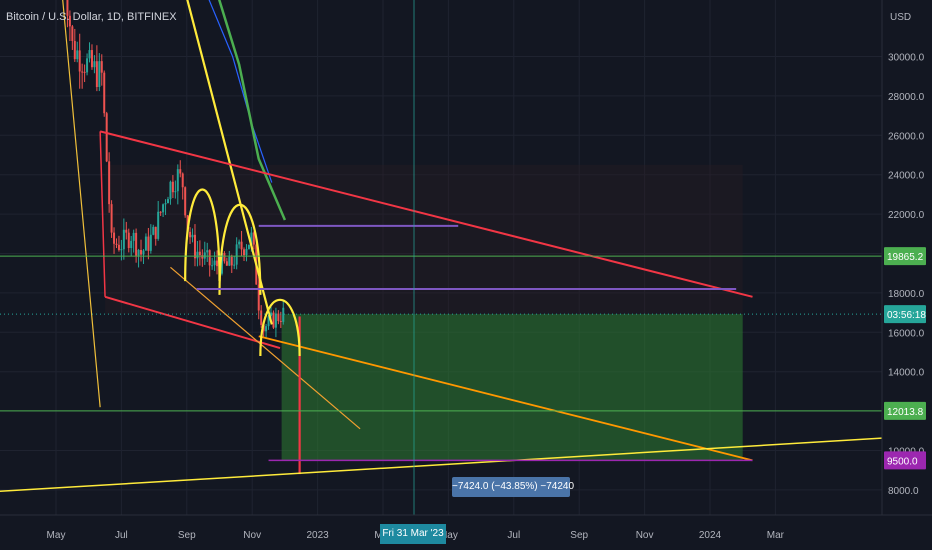  What do you see at coordinates (905, 257) in the screenshot?
I see `price-tag-label: 19865.2` at bounding box center [905, 257].